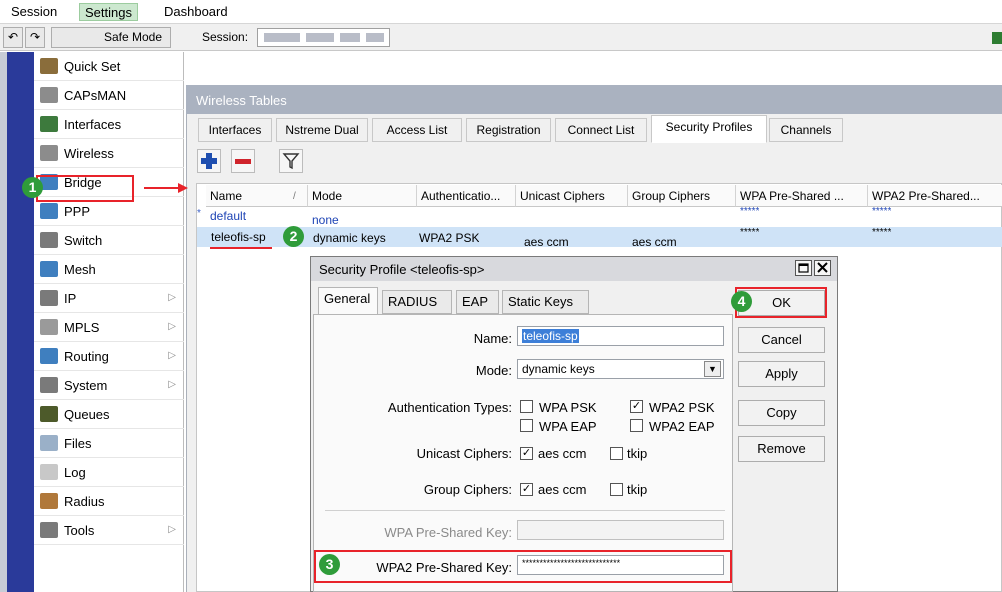  What do you see at coordinates (322, 130) in the screenshot?
I see `tab-nstreme-dual: Nstreme Dual` at bounding box center [322, 130].